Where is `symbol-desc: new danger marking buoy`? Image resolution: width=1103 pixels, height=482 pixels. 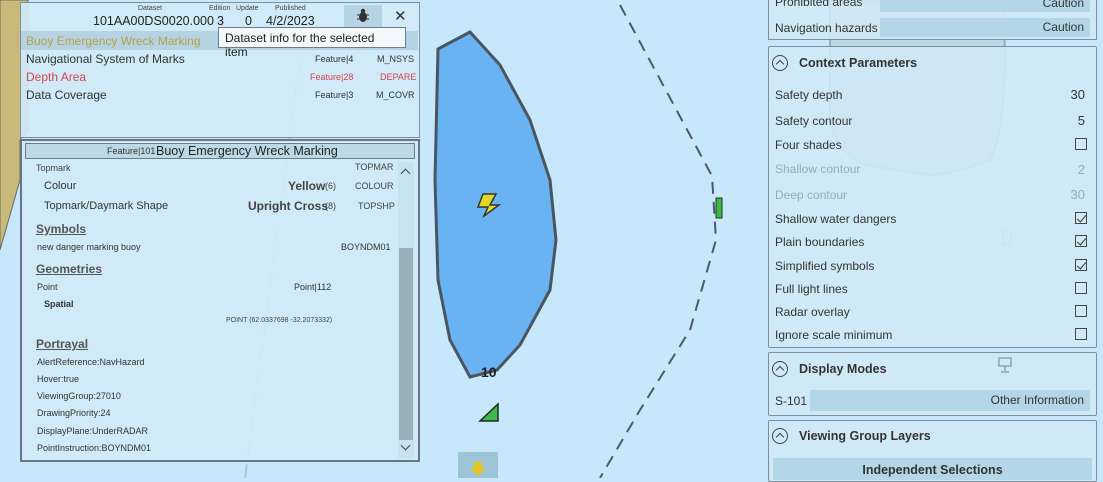
symbol-desc: new danger marking buoy is located at coordinates (89, 247).